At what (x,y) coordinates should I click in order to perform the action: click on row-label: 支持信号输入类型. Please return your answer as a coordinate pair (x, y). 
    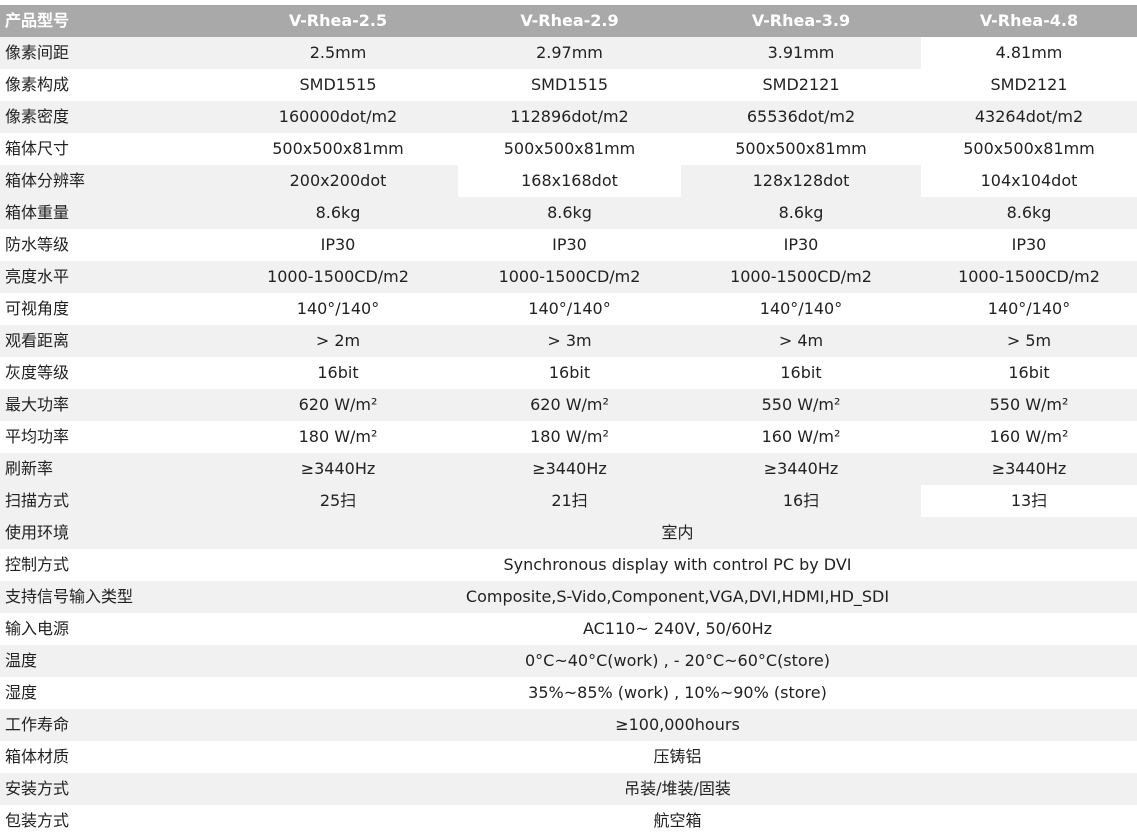
    Looking at the image, I should click on (109, 597).